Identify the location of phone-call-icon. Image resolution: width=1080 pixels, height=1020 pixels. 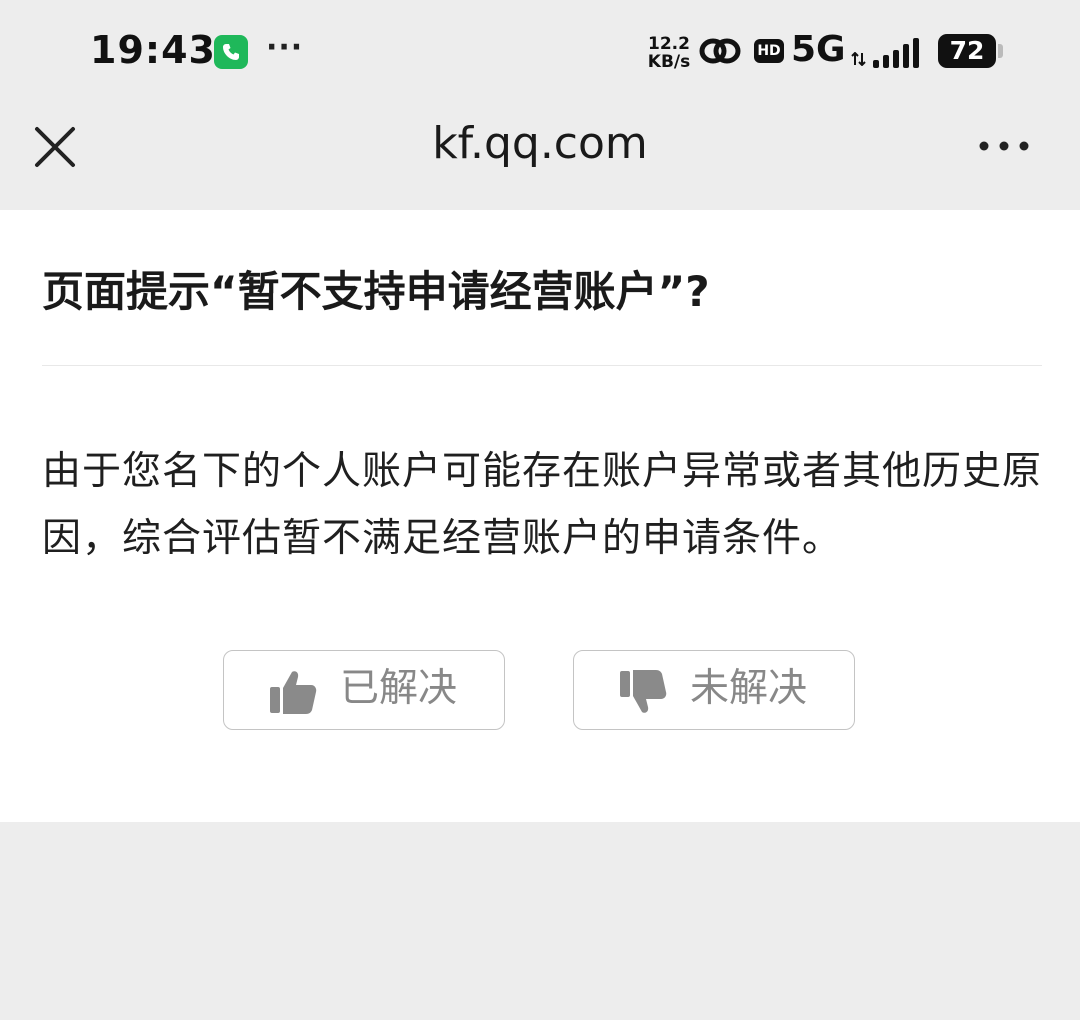
(231, 52).